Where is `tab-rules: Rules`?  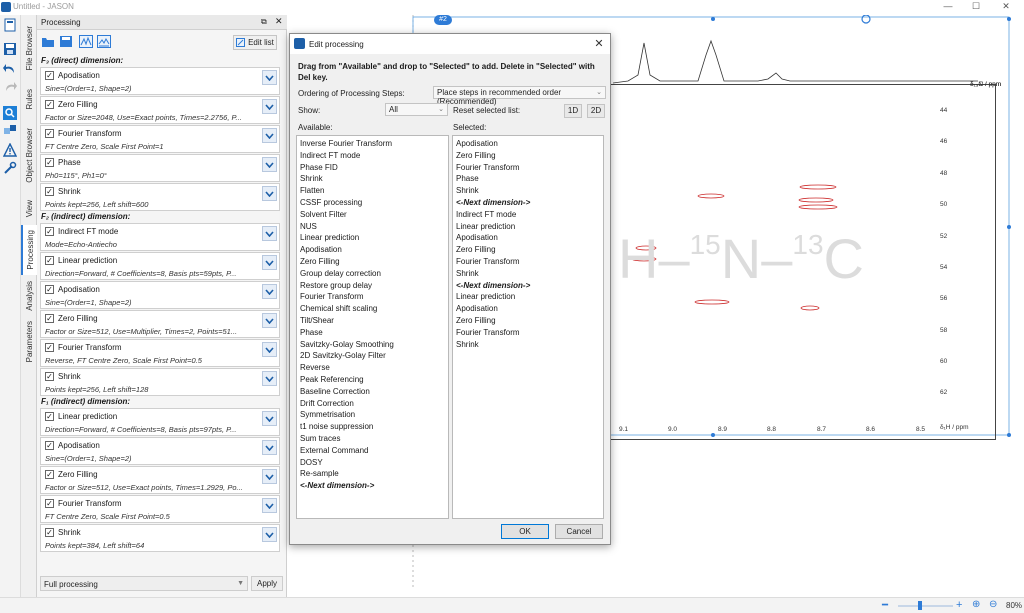
tab-rules: Rules is located at coordinates (29, 99).